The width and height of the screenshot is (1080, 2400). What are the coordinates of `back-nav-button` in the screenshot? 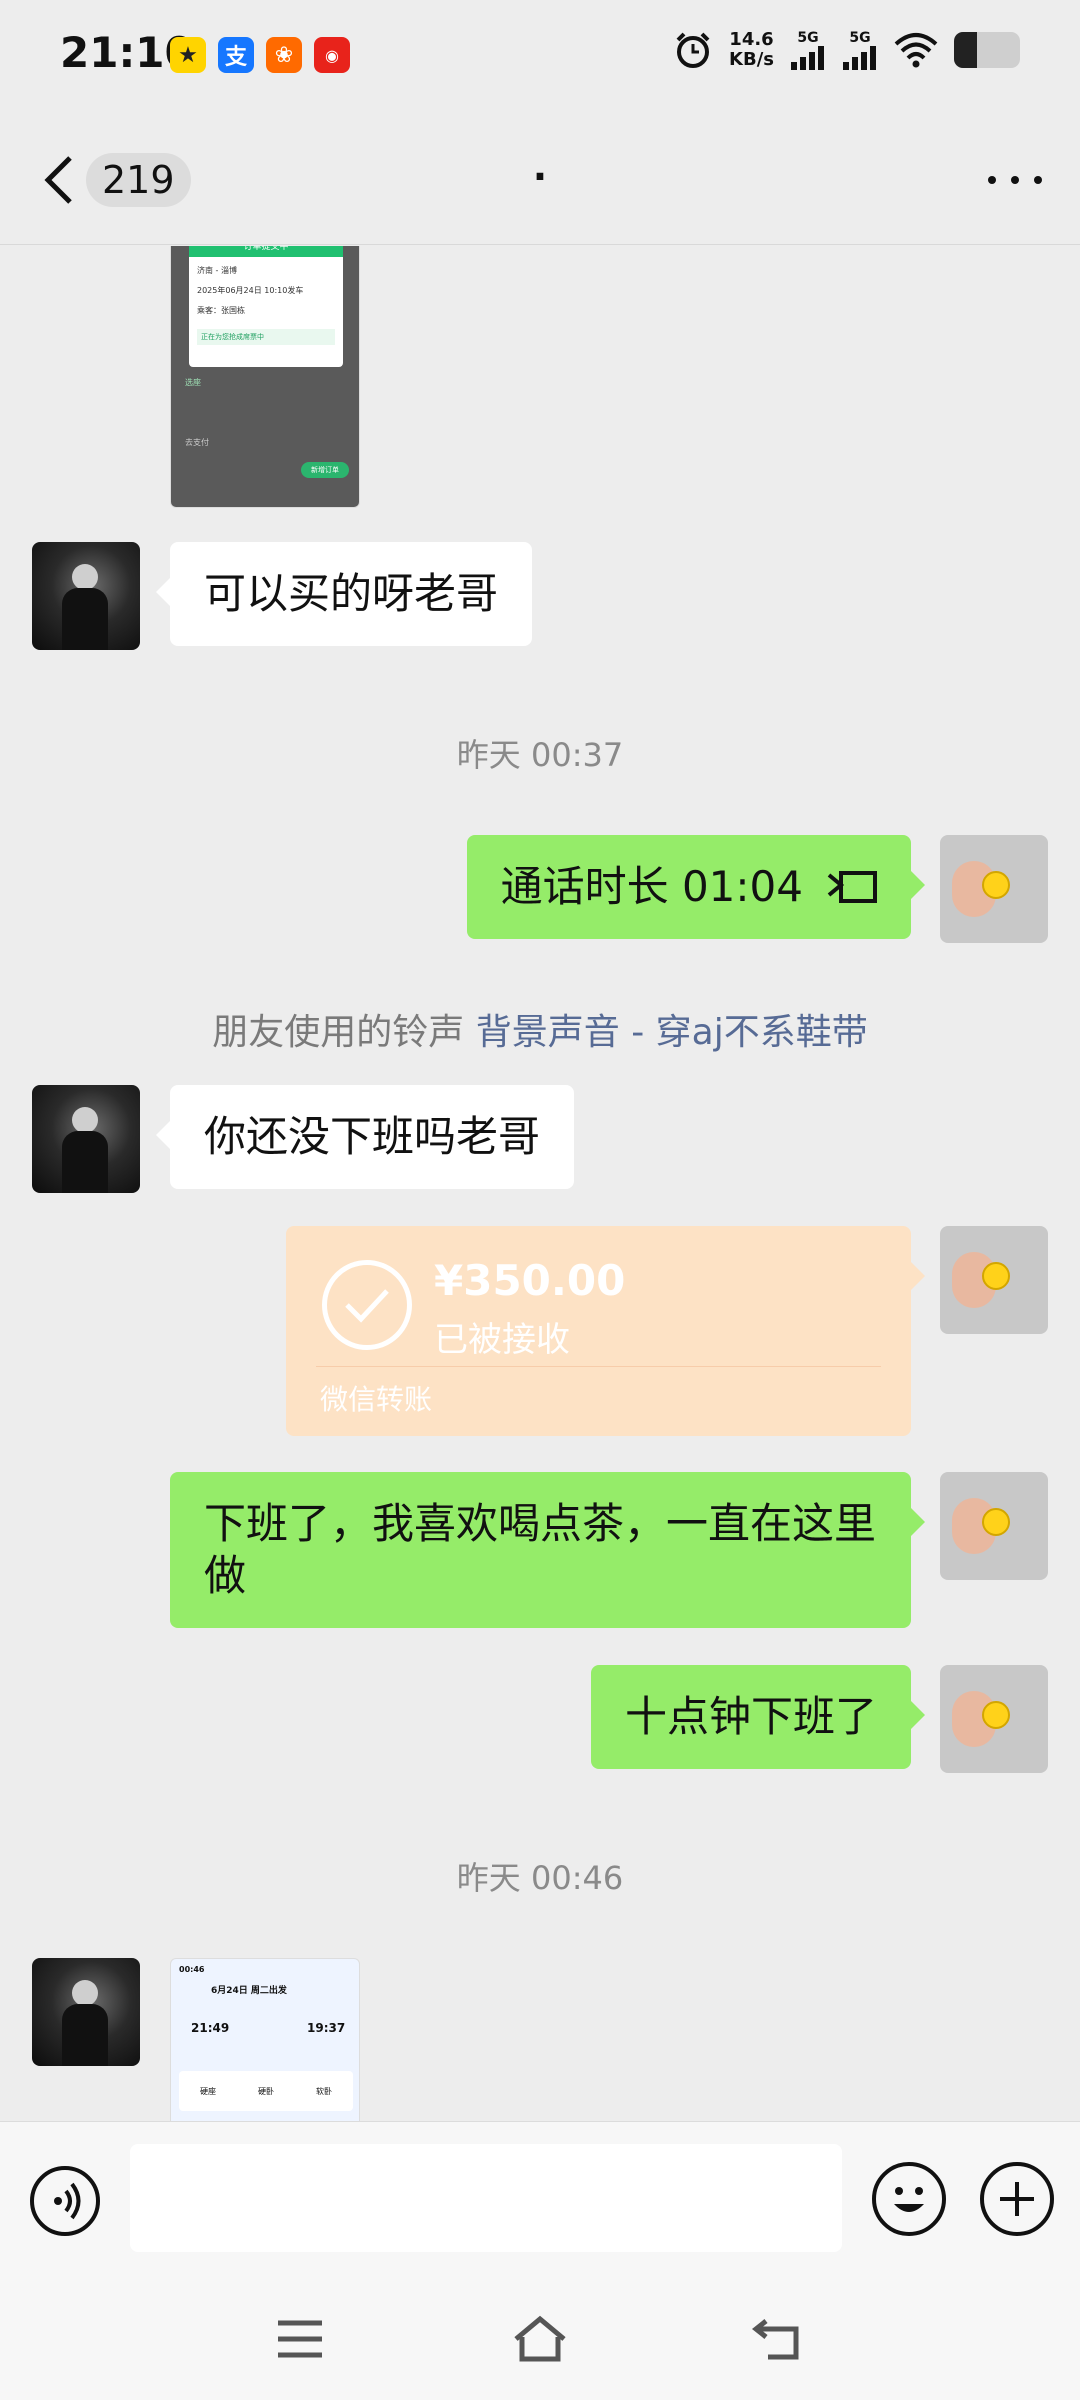 It's located at (780, 2339).